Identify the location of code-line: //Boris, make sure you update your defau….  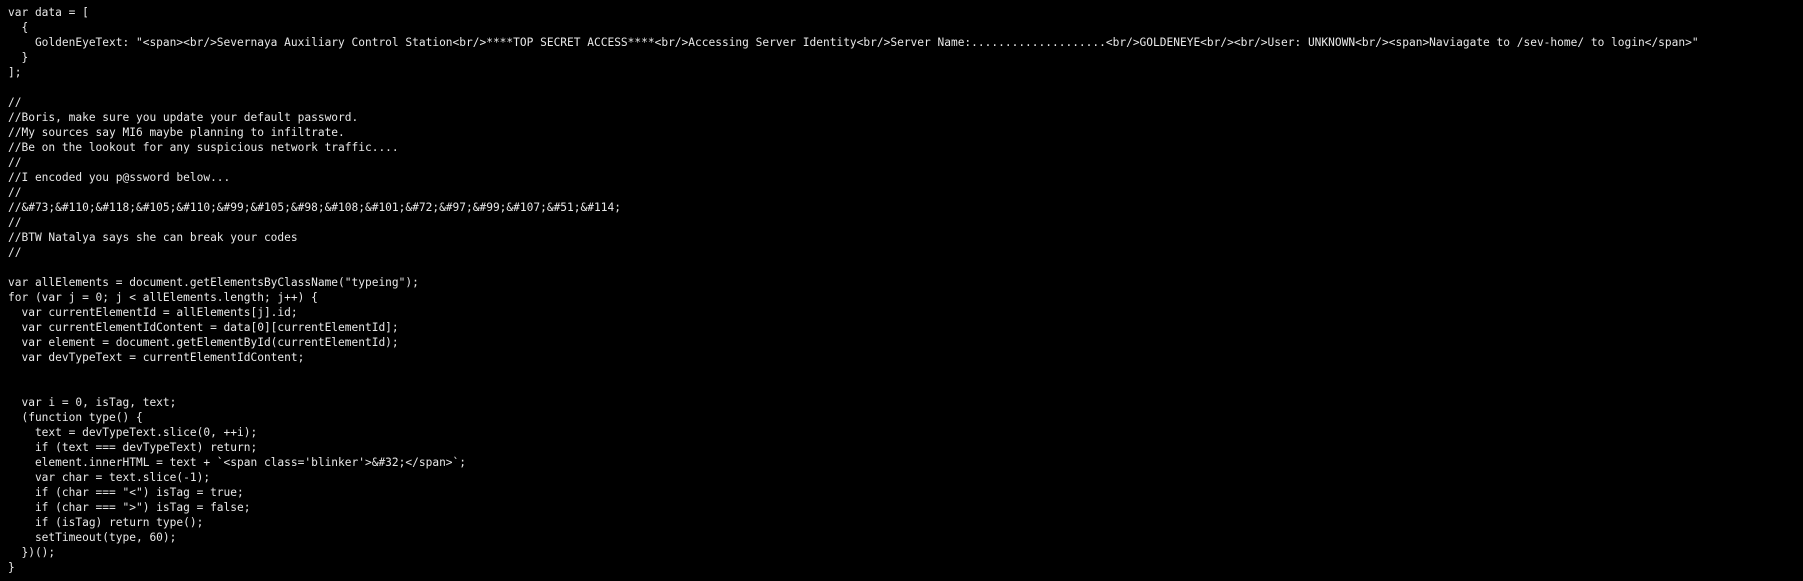
(183, 117).